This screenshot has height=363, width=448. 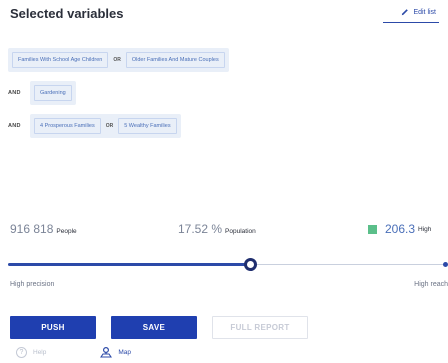 What do you see at coordinates (40, 352) in the screenshot?
I see `help-label: Help` at bounding box center [40, 352].